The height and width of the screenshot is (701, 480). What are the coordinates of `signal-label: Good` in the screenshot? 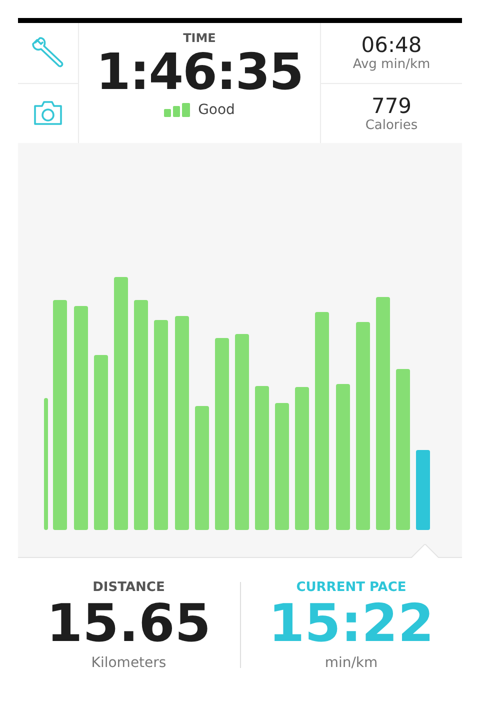 It's located at (216, 110).